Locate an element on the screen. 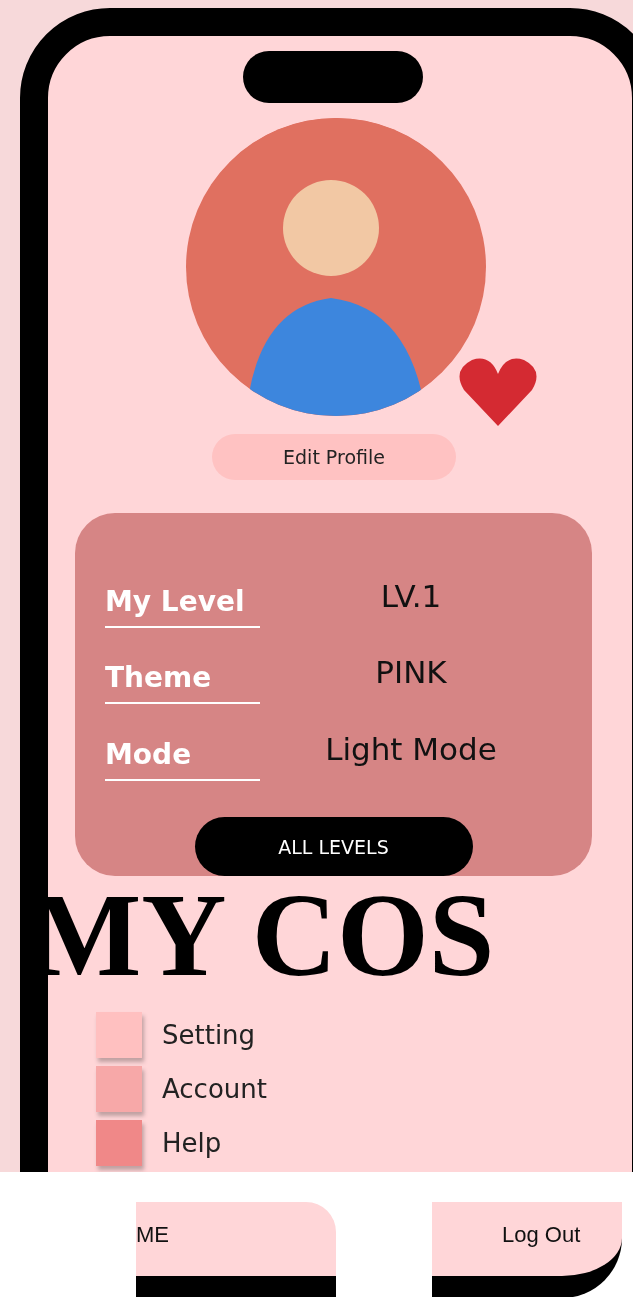 This screenshot has height=1297, width=633. edit-profile-button: Edit Profile is located at coordinates (334, 457).